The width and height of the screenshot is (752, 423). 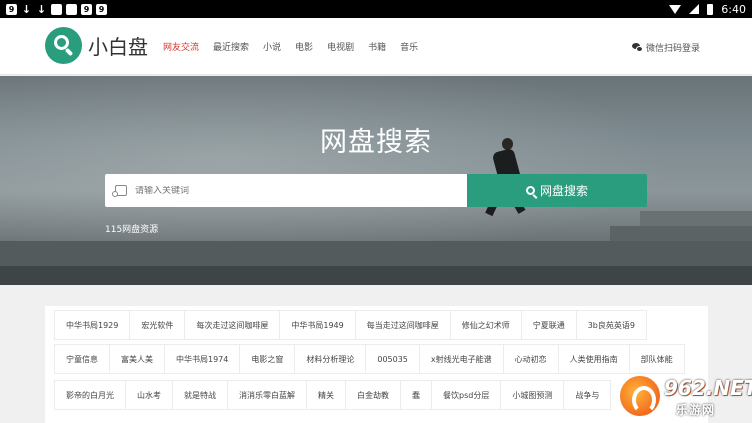 What do you see at coordinates (304, 46) in the screenshot?
I see `nav-item-movies: 电影` at bounding box center [304, 46].